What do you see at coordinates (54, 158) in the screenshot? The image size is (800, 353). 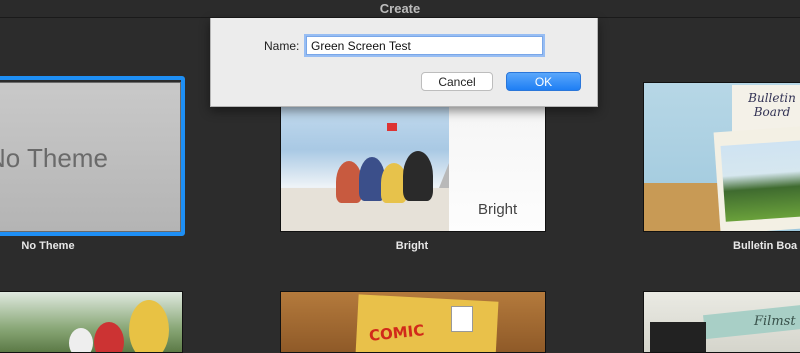 I see `no-theme-thumb-text: No Theme` at bounding box center [54, 158].